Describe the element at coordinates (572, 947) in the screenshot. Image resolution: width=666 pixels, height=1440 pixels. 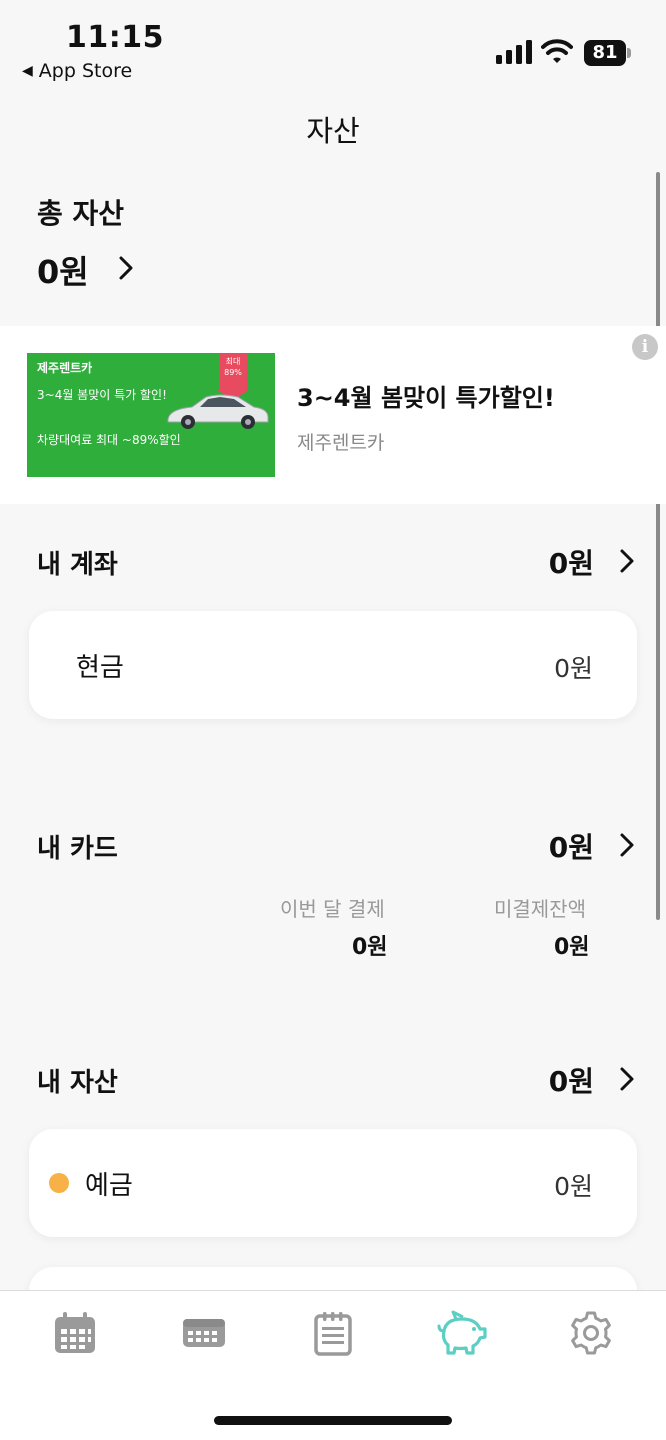
I see `unpaid-balance-value: 0원` at that location.